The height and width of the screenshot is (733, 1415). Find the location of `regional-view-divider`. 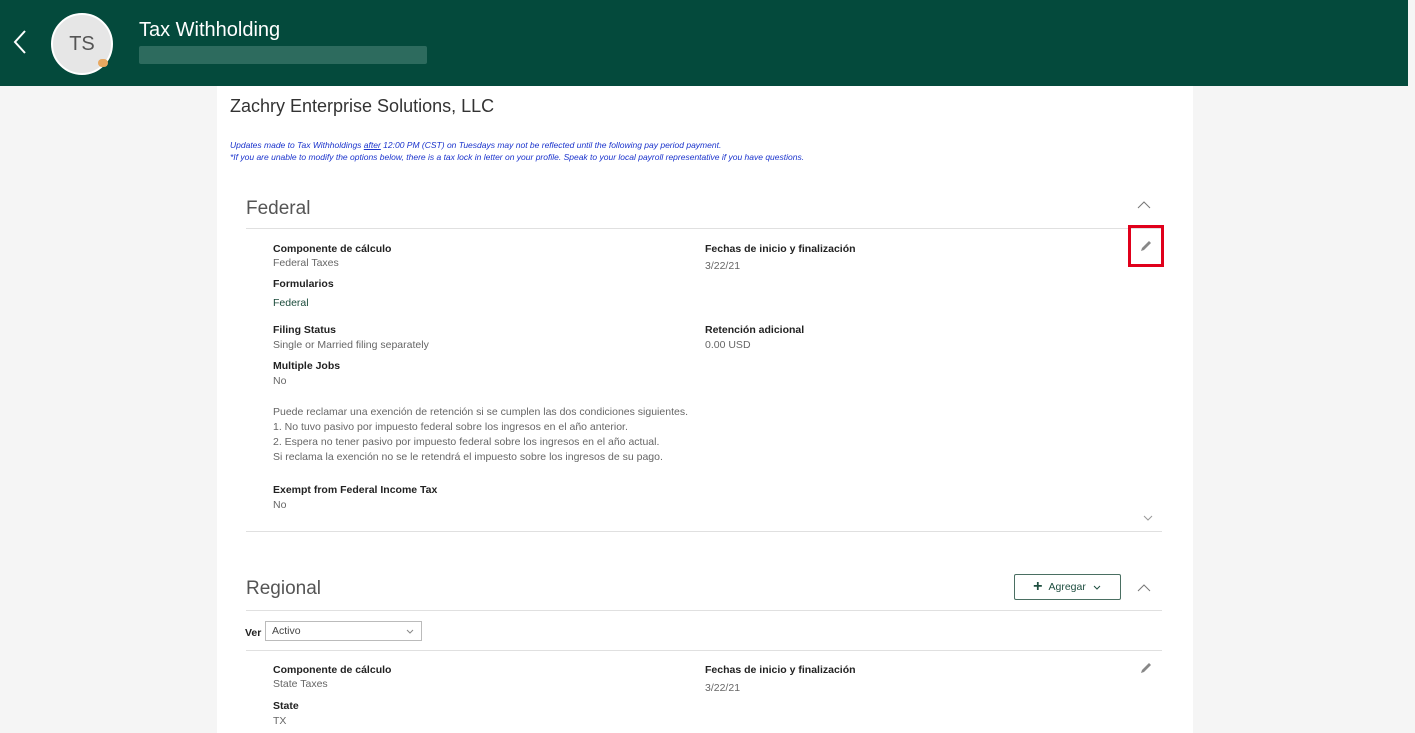

regional-view-divider is located at coordinates (704, 650).